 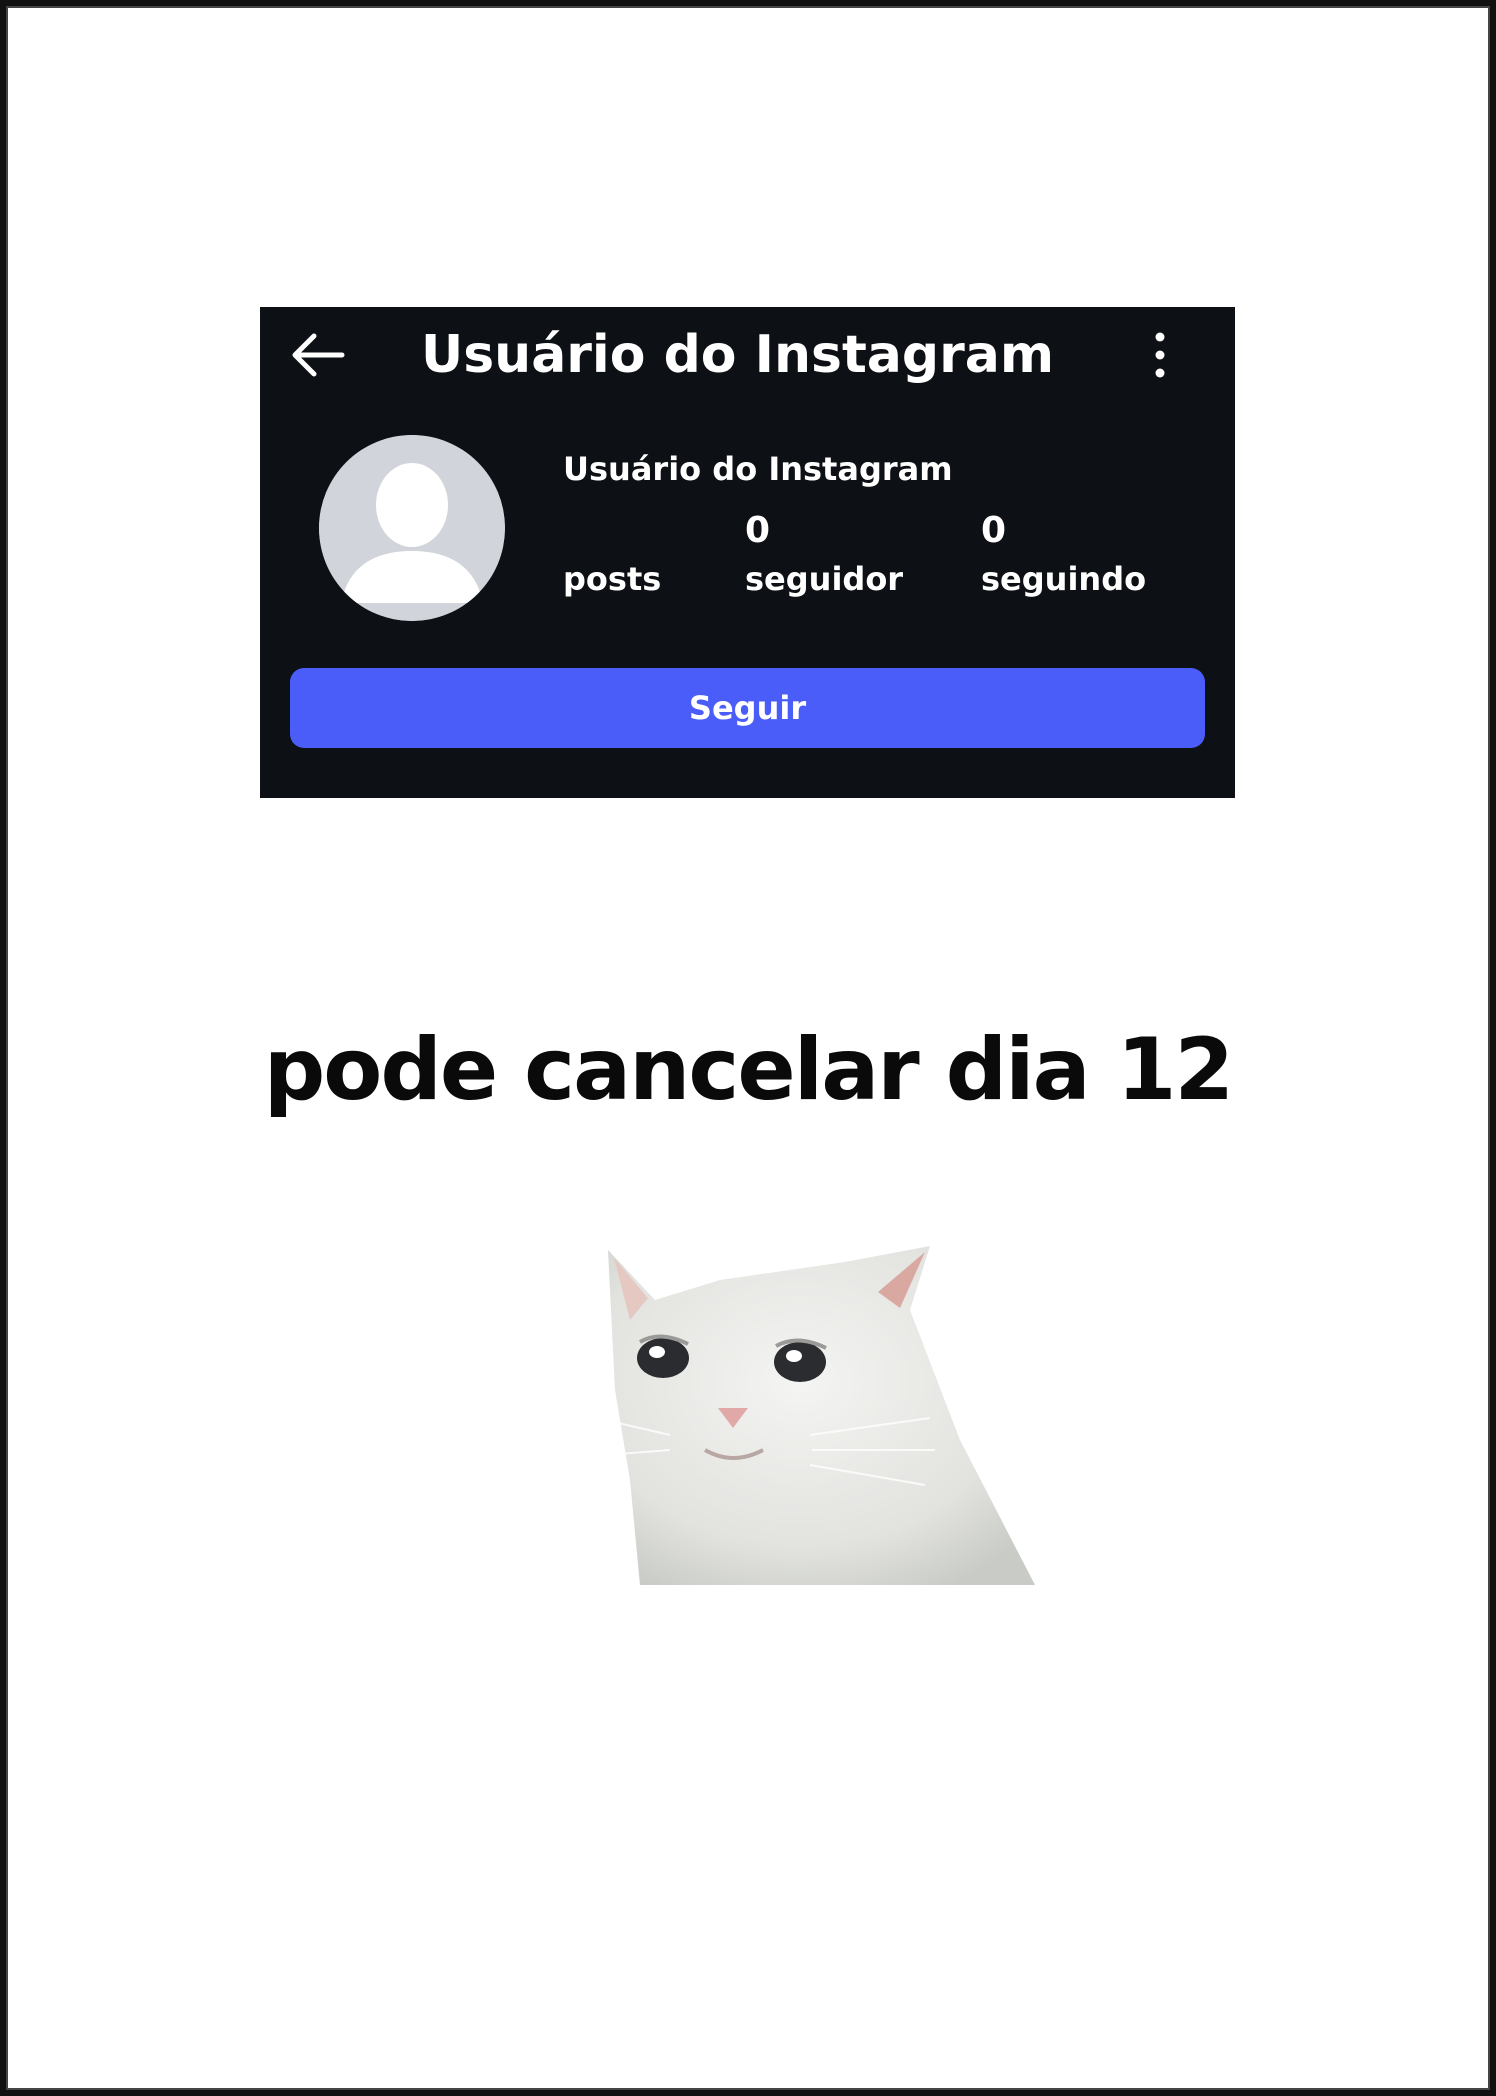 I want to click on followers-stat: 0 seguidor, so click(x=824, y=555).